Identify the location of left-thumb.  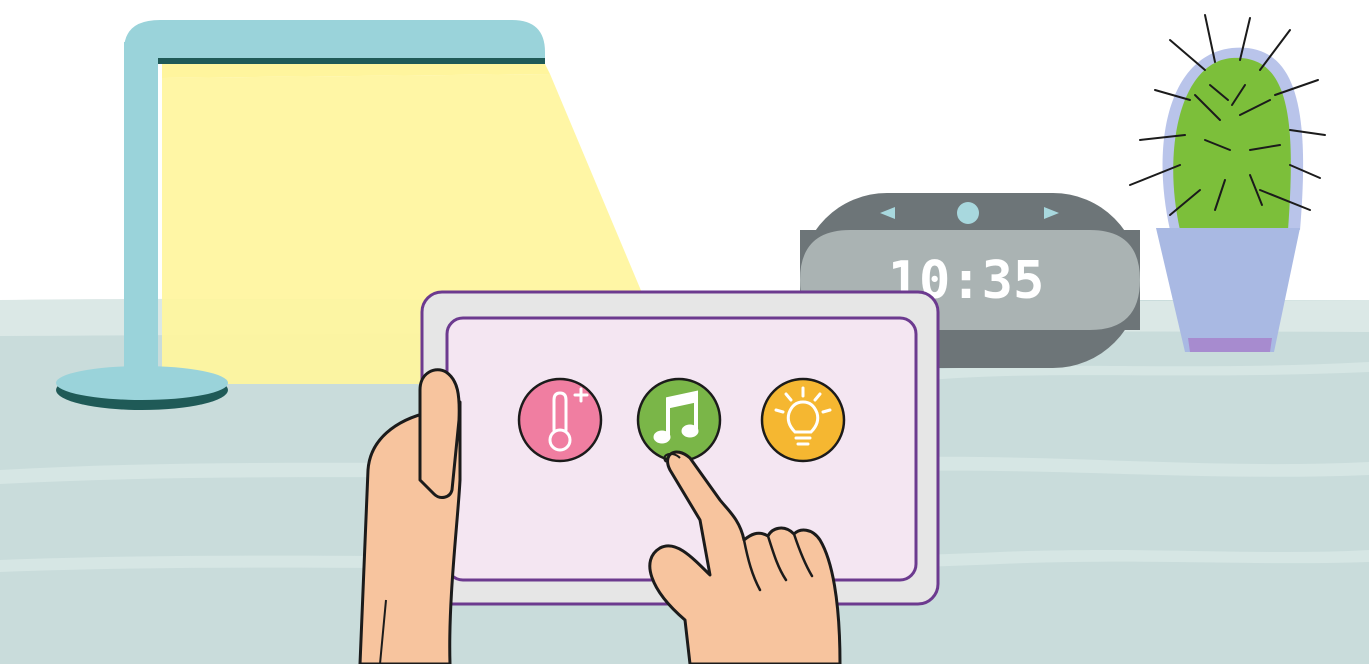
(439, 433).